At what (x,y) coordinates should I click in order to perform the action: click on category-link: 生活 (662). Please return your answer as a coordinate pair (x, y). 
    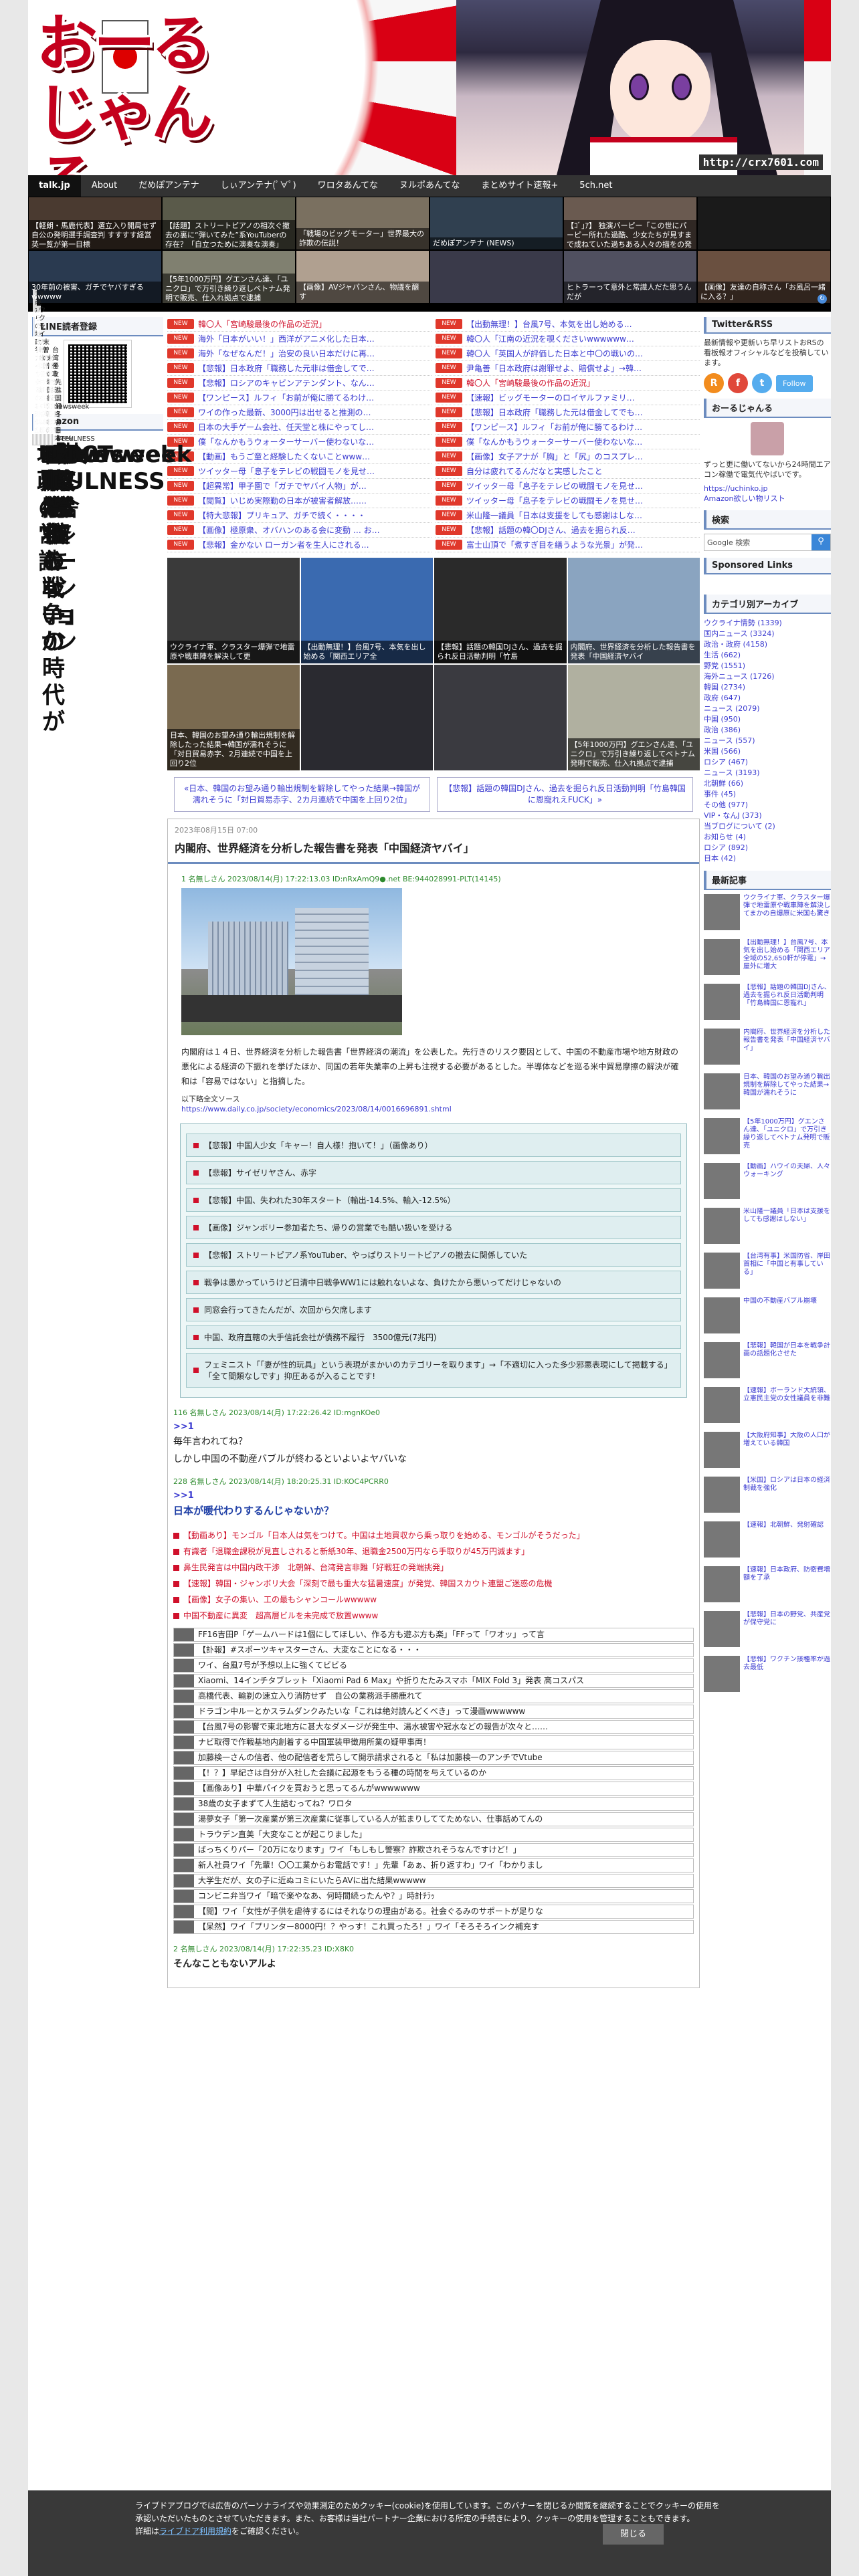
    Looking at the image, I should click on (767, 656).